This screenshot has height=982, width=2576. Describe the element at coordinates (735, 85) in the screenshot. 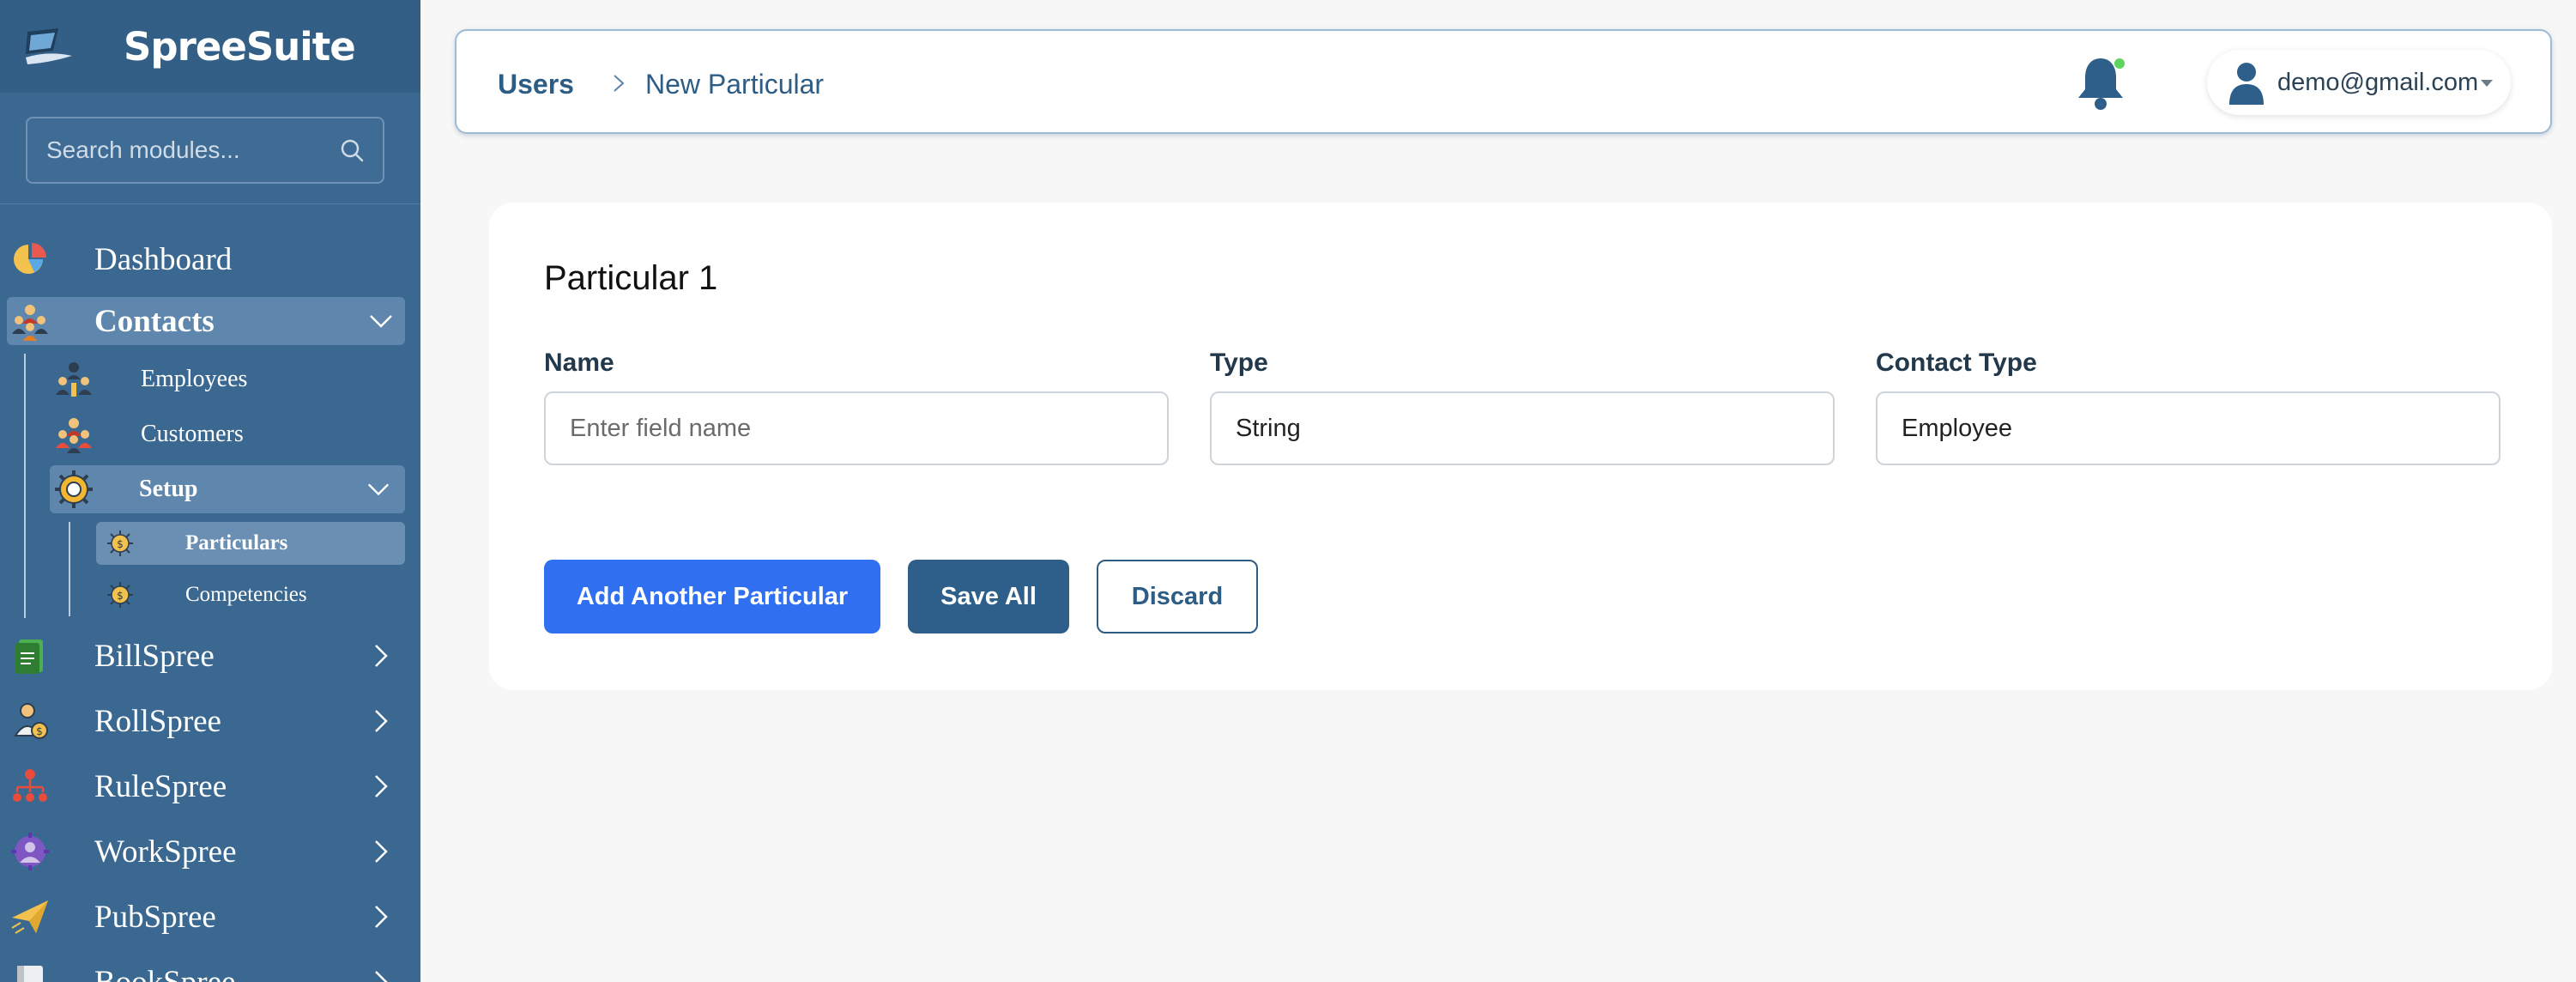

I see `breadcrumb-current: New Particular` at that location.